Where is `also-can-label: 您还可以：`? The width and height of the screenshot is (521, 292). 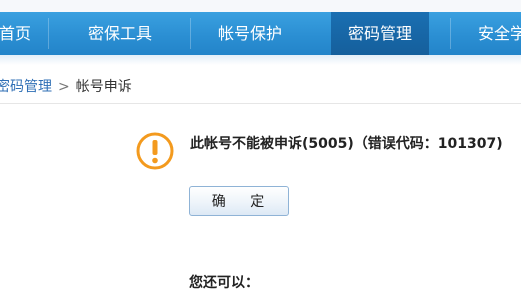
also-can-label: 您还可以： is located at coordinates (224, 283).